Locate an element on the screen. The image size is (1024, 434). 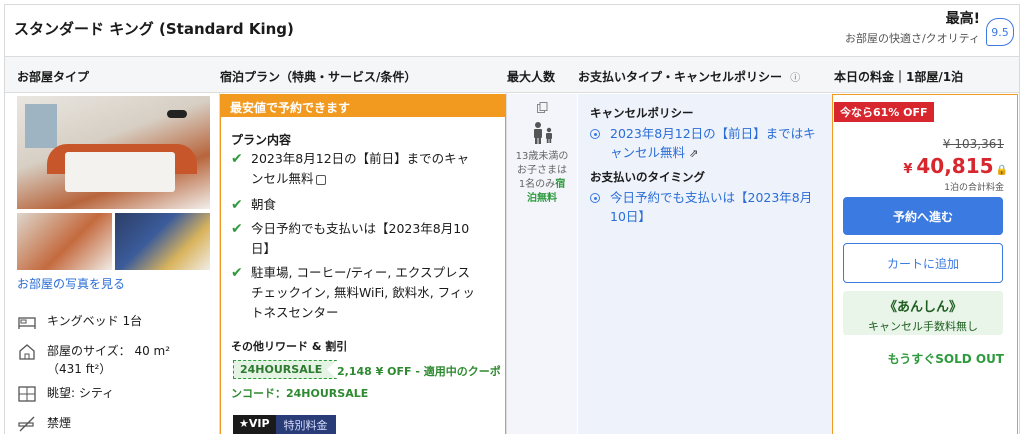
best-price-banner: 最安値で予約できます is located at coordinates (363, 106).